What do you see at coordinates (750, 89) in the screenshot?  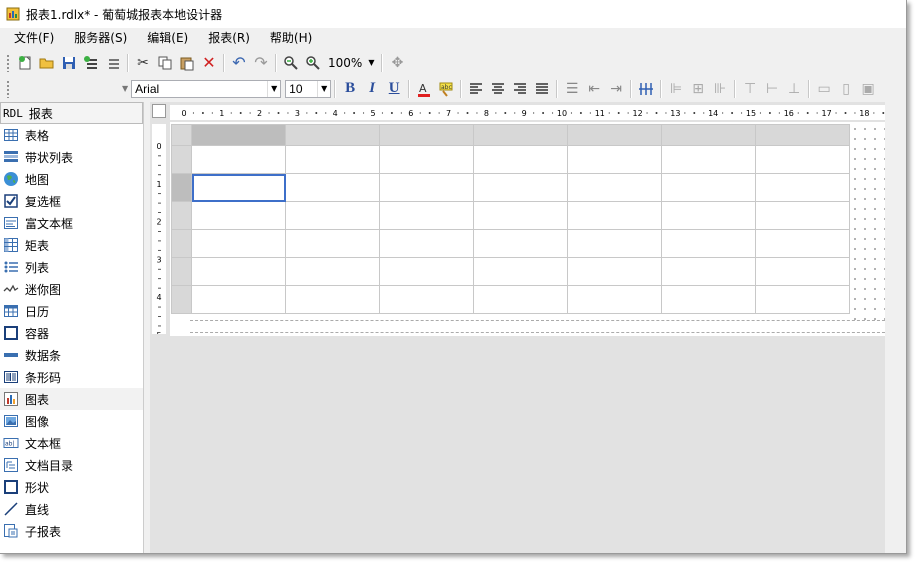 I see `align-tops-icon: ⊤` at bounding box center [750, 89].